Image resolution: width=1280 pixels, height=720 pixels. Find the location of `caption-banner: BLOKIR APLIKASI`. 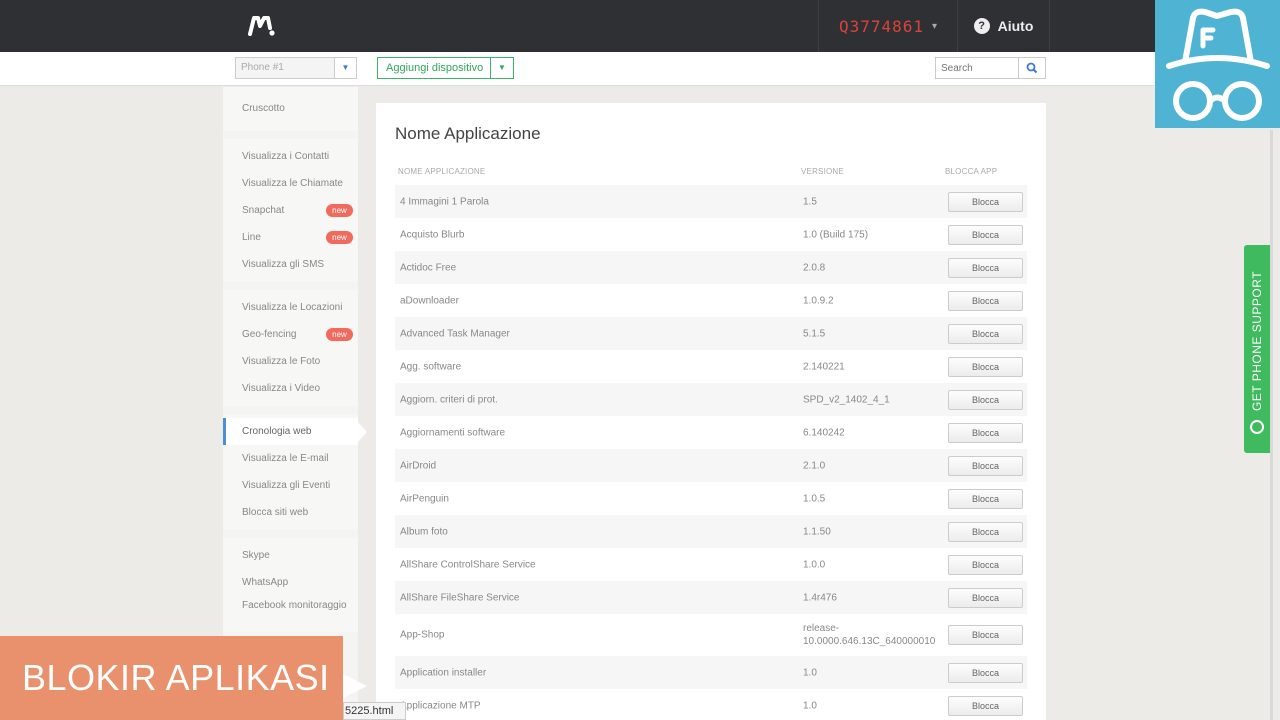

caption-banner: BLOKIR APLIKASI is located at coordinates (171, 678).